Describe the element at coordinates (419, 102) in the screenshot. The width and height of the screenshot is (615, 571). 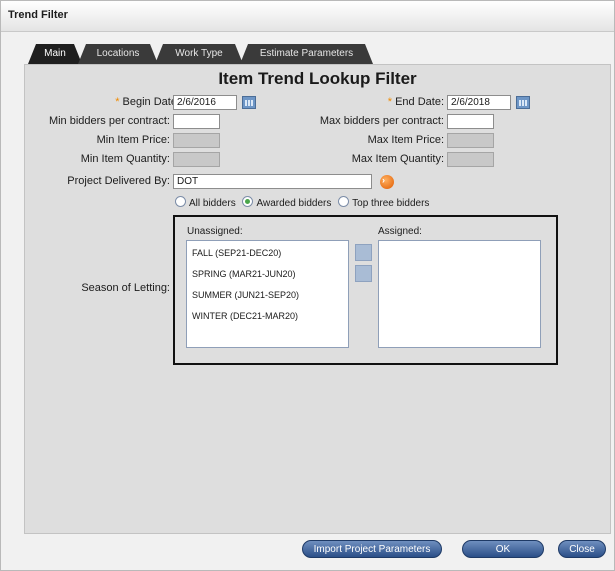
I see `end-date-label-text: End Date:` at that location.